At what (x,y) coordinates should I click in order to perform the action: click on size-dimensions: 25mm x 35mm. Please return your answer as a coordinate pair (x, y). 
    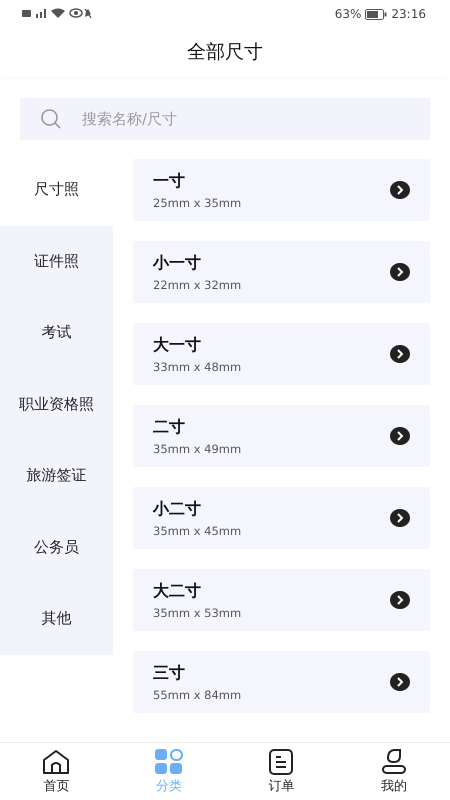
    Looking at the image, I should click on (197, 203).